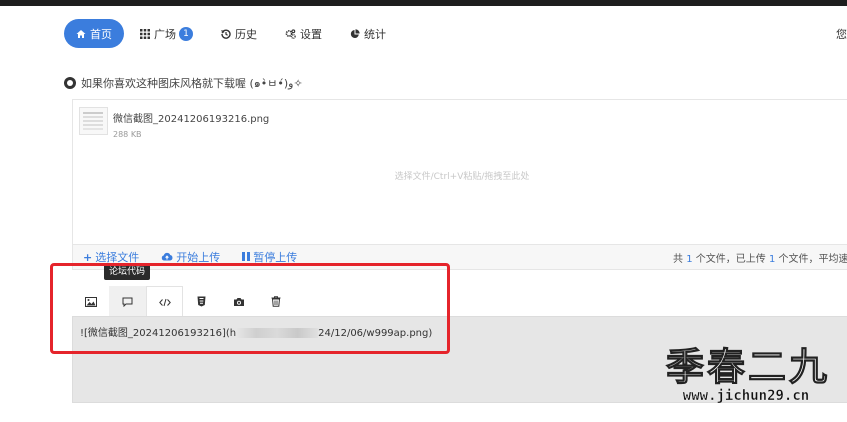 This screenshot has width=847, height=422. What do you see at coordinates (689, 259) in the screenshot?
I see `status-total-count: 1` at bounding box center [689, 259].